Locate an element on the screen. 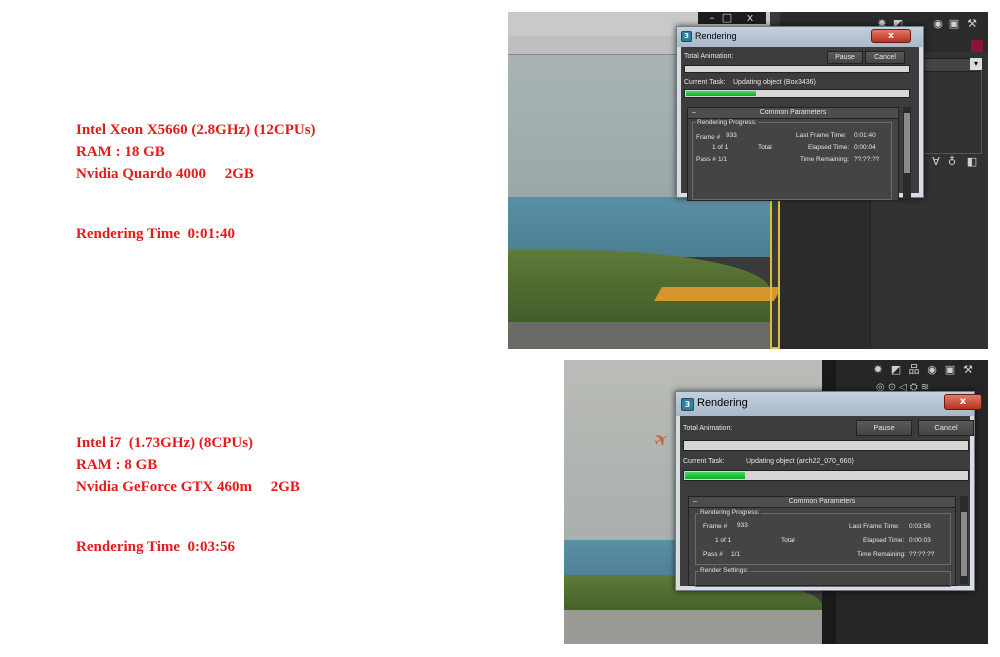  last-frame-value: 0:01:40 is located at coordinates (865, 135).